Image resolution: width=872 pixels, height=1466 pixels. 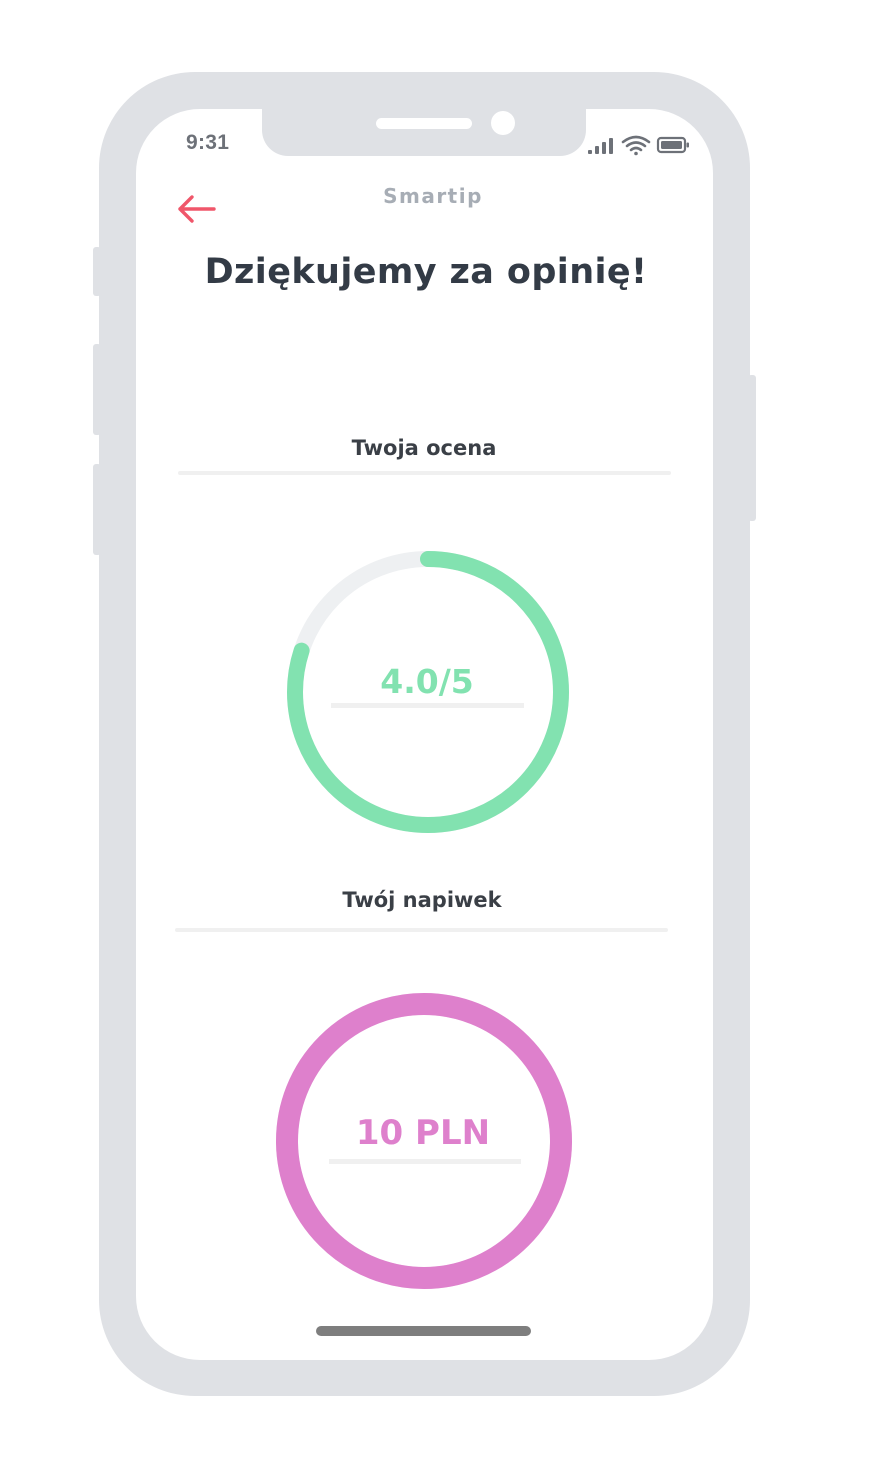 I want to click on speaker-grille, so click(x=424, y=123).